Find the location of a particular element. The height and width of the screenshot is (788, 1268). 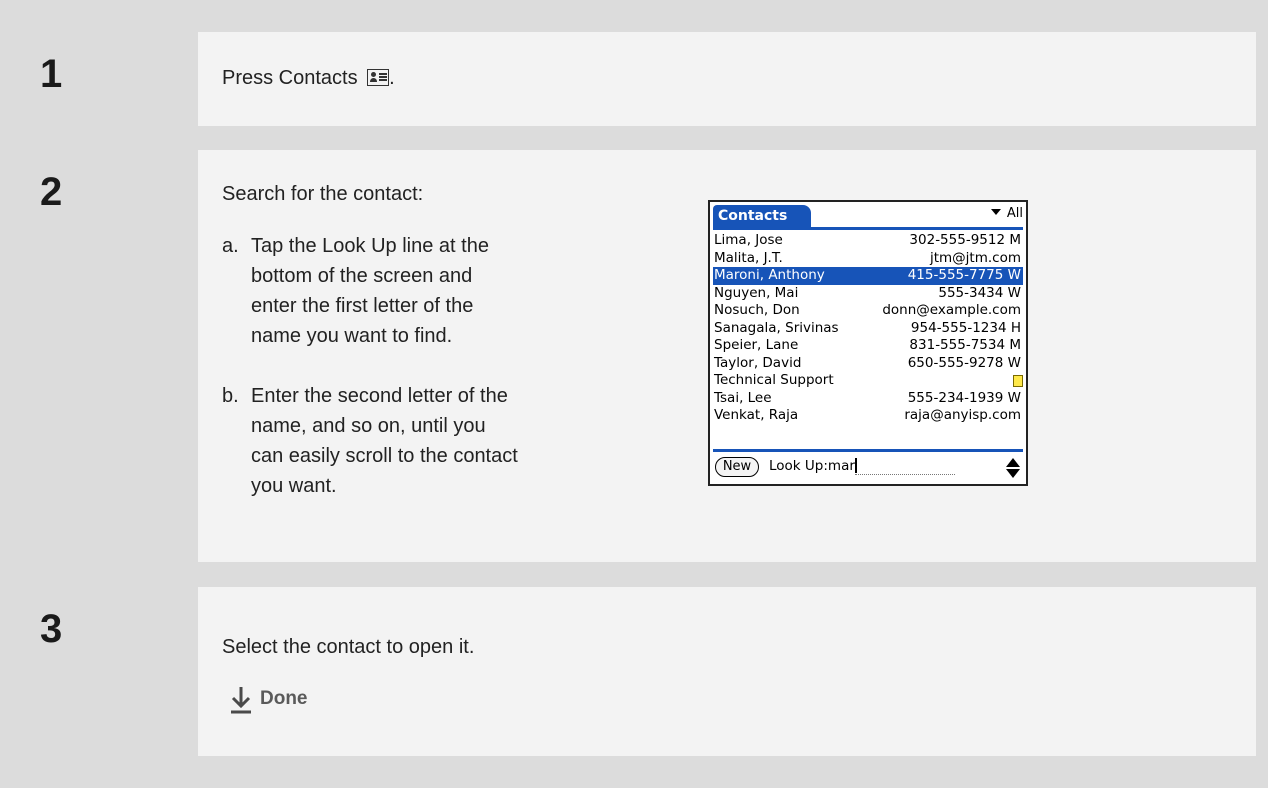

contact-name: Maroni, Anthony is located at coordinates (769, 275).